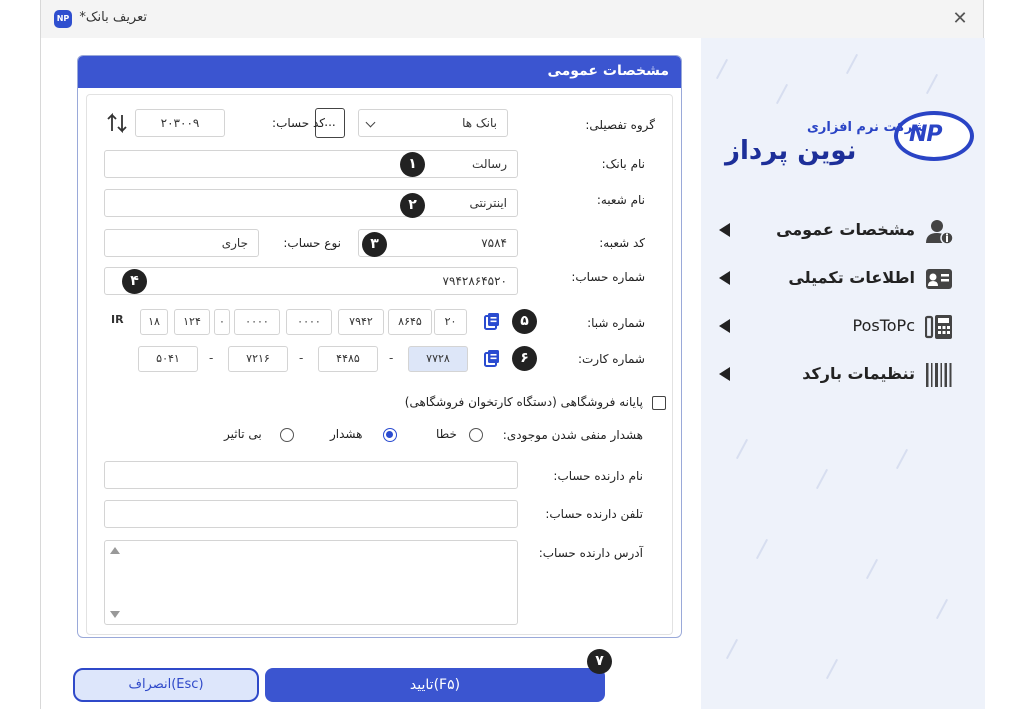 The height and width of the screenshot is (709, 1024). I want to click on badge-2: ۲, so click(412, 205).